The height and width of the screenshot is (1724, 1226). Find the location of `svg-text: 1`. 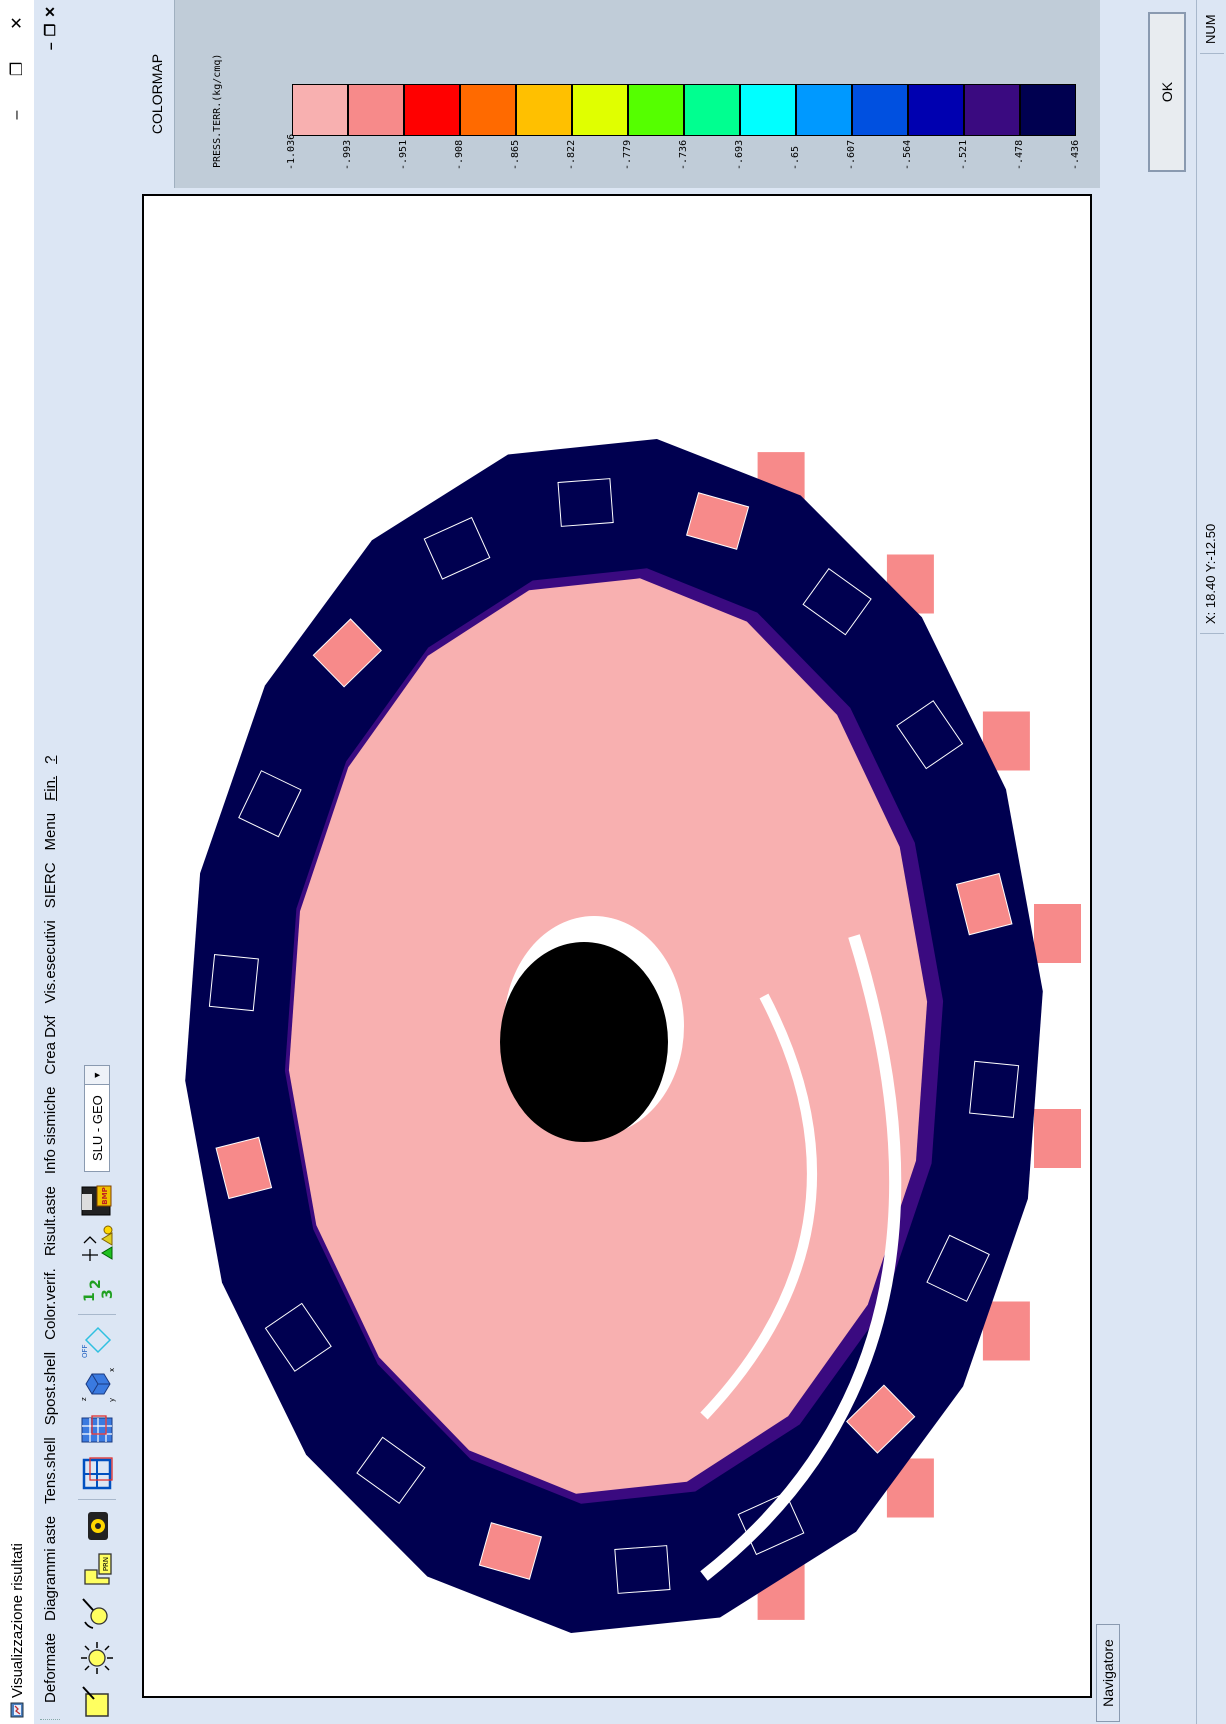

svg-text: 1 is located at coordinates (90, 1297).